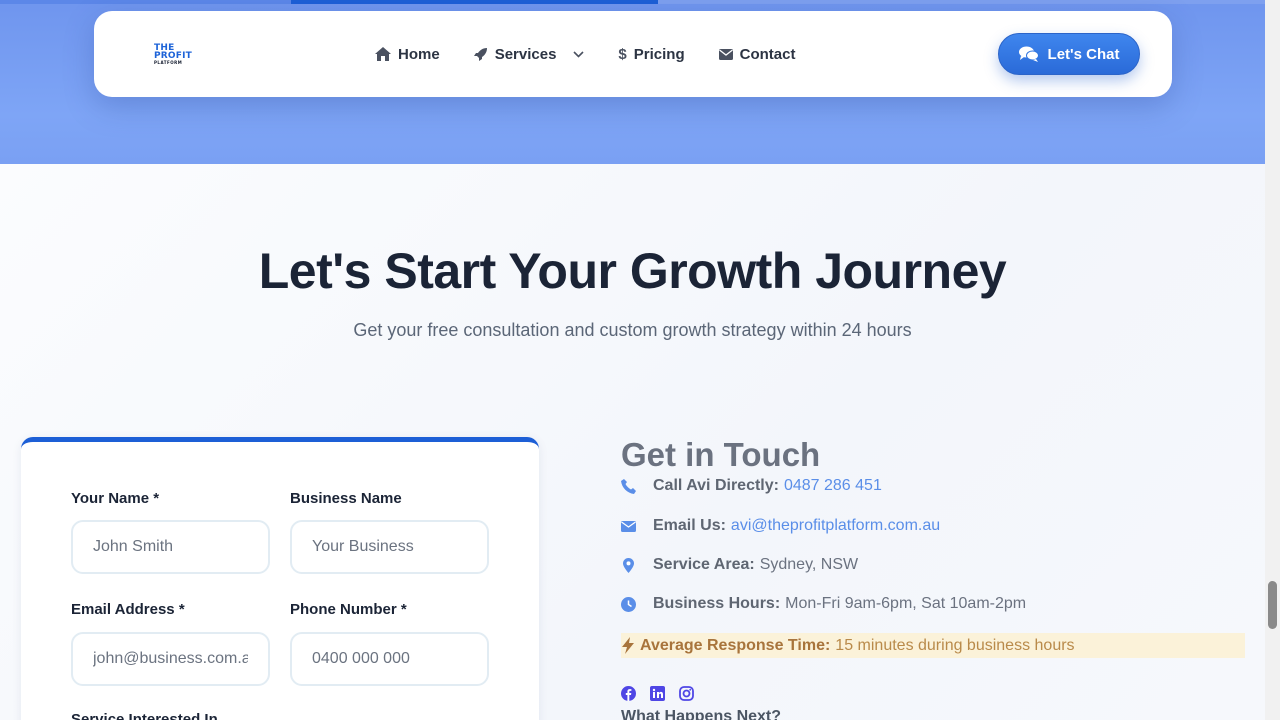 The width and height of the screenshot is (1280, 720). What do you see at coordinates (622, 54) in the screenshot?
I see `dollar-icon: $` at bounding box center [622, 54].